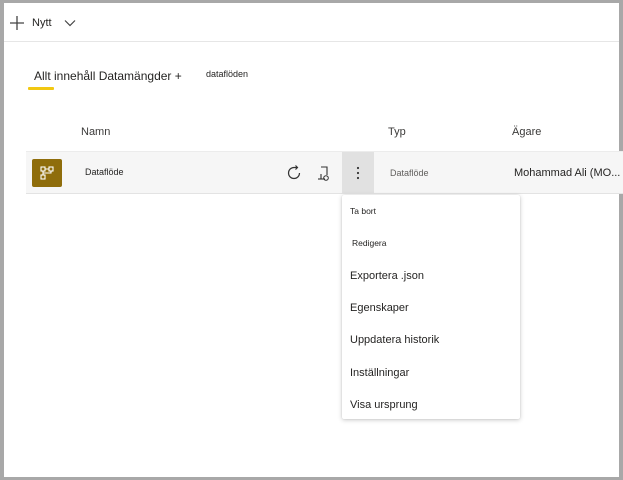  Describe the element at coordinates (397, 132) in the screenshot. I see `column-header-type: Typ` at that location.